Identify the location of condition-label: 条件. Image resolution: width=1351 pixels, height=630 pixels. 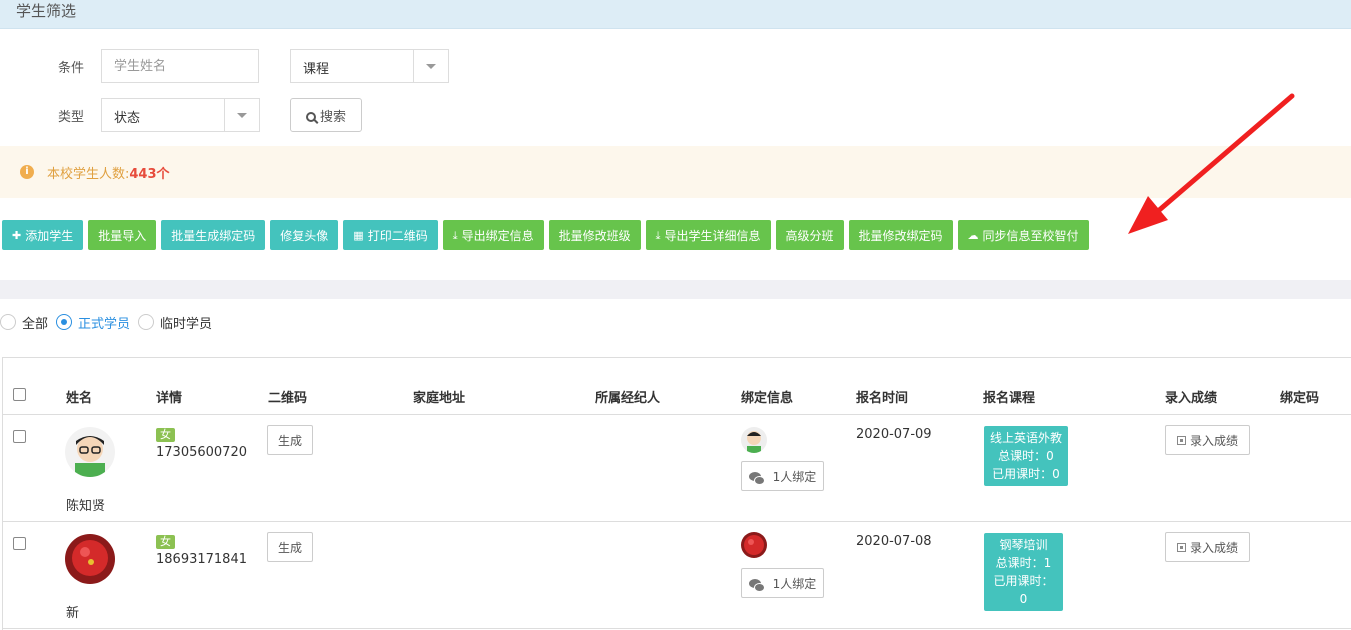
(71, 68).